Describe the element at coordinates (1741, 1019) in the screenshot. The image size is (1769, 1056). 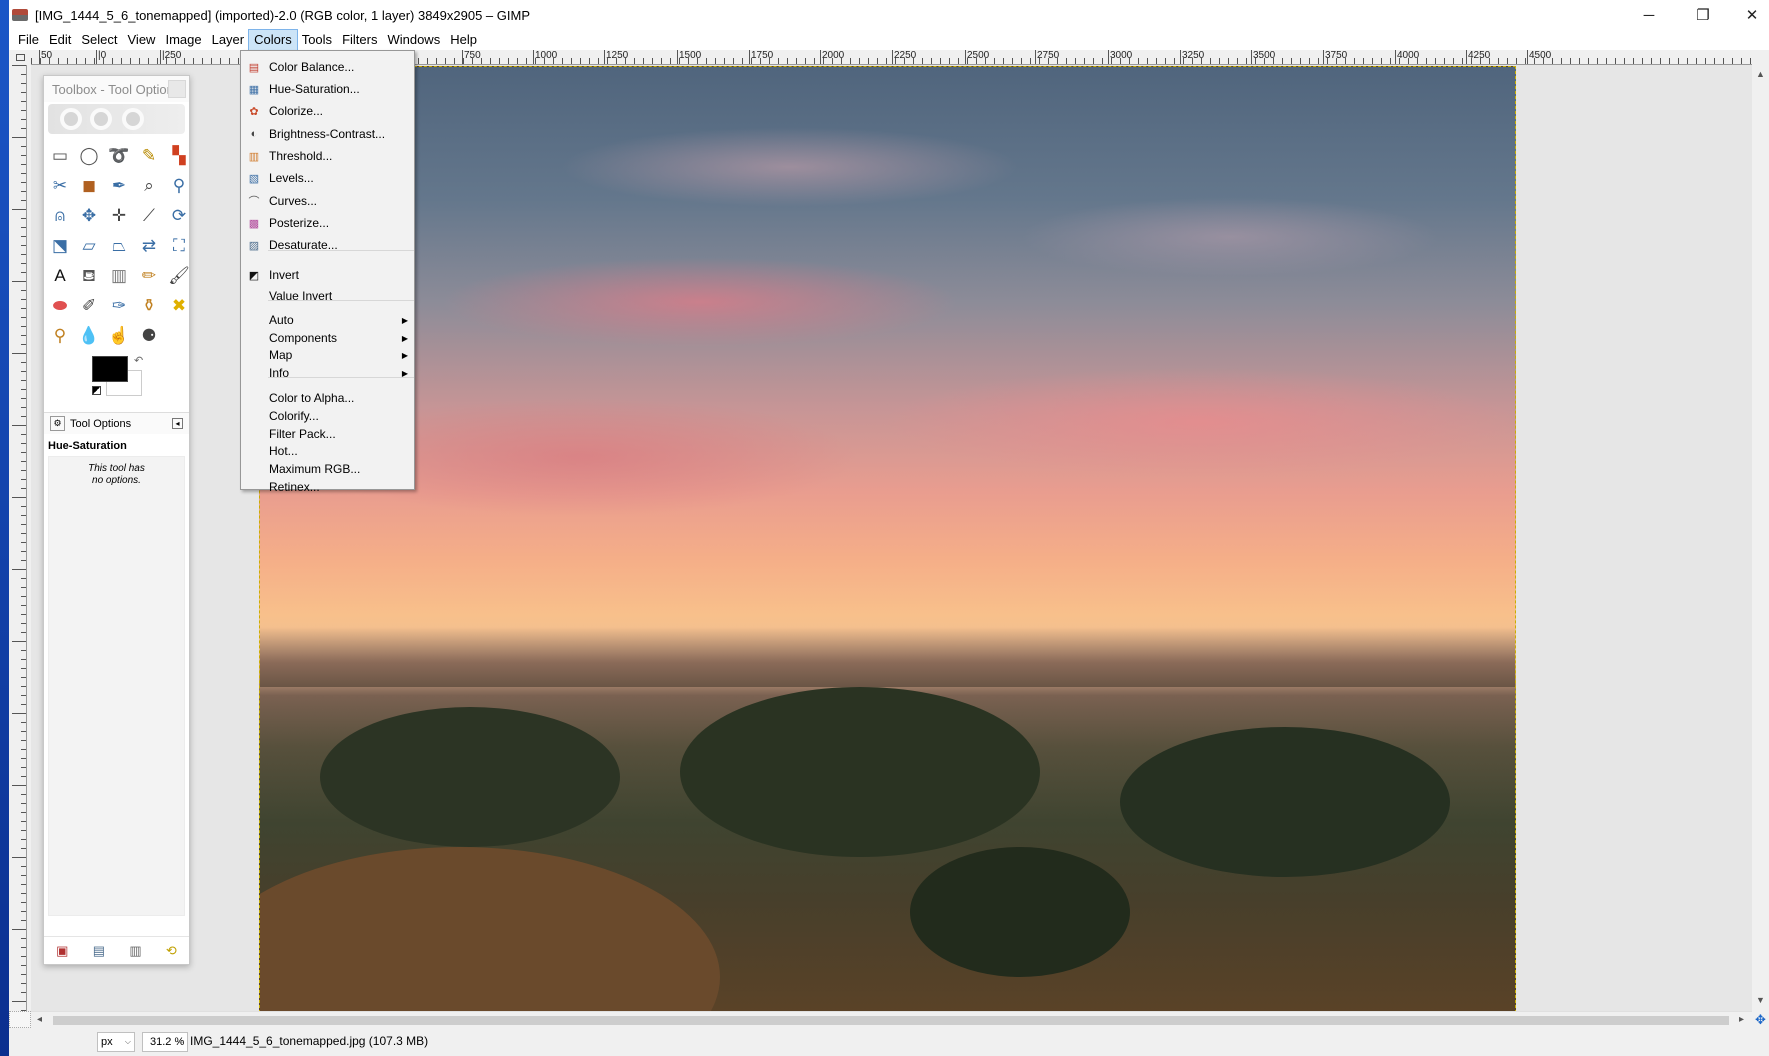
I see `scroll-right-icon: ▸` at that location.